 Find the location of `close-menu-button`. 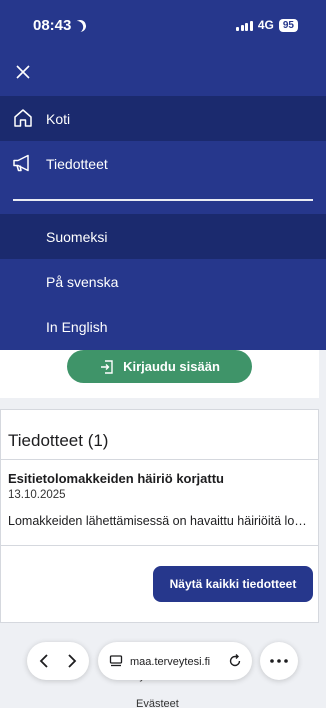

close-menu-button is located at coordinates (23, 72).